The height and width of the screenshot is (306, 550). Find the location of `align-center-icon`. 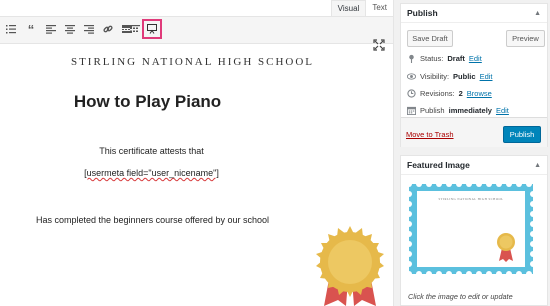

align-center-icon is located at coordinates (70, 29).